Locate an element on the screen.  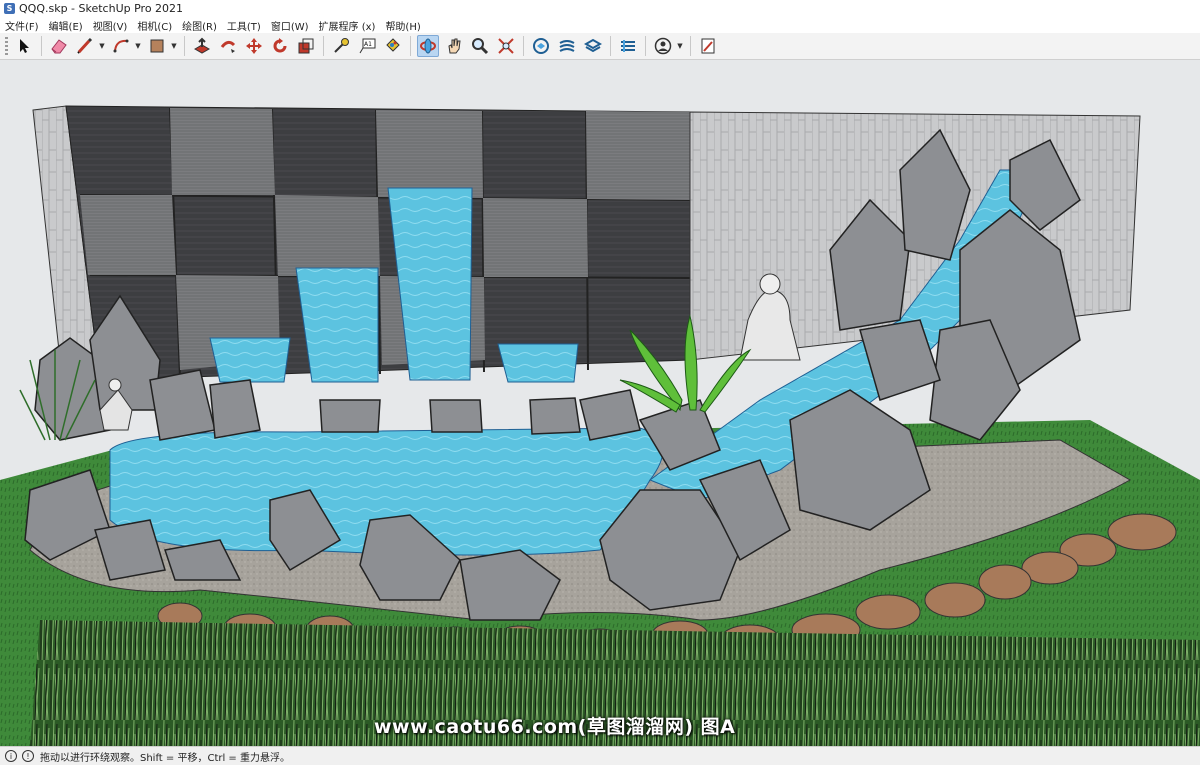
arc-tool-button is located at coordinates (121, 46).